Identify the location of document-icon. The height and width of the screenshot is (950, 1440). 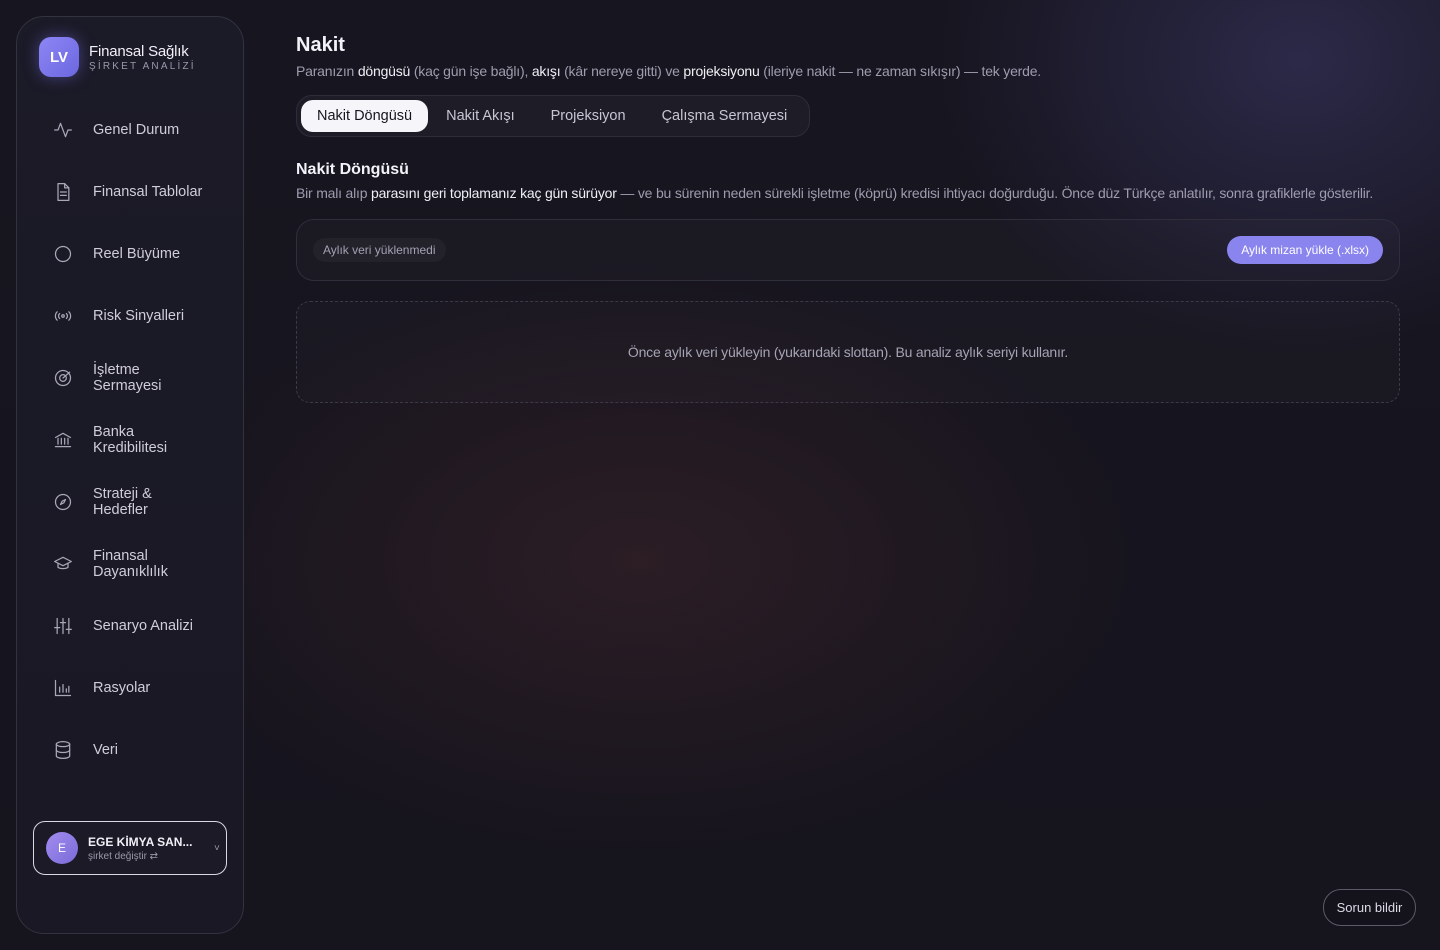
(63, 192).